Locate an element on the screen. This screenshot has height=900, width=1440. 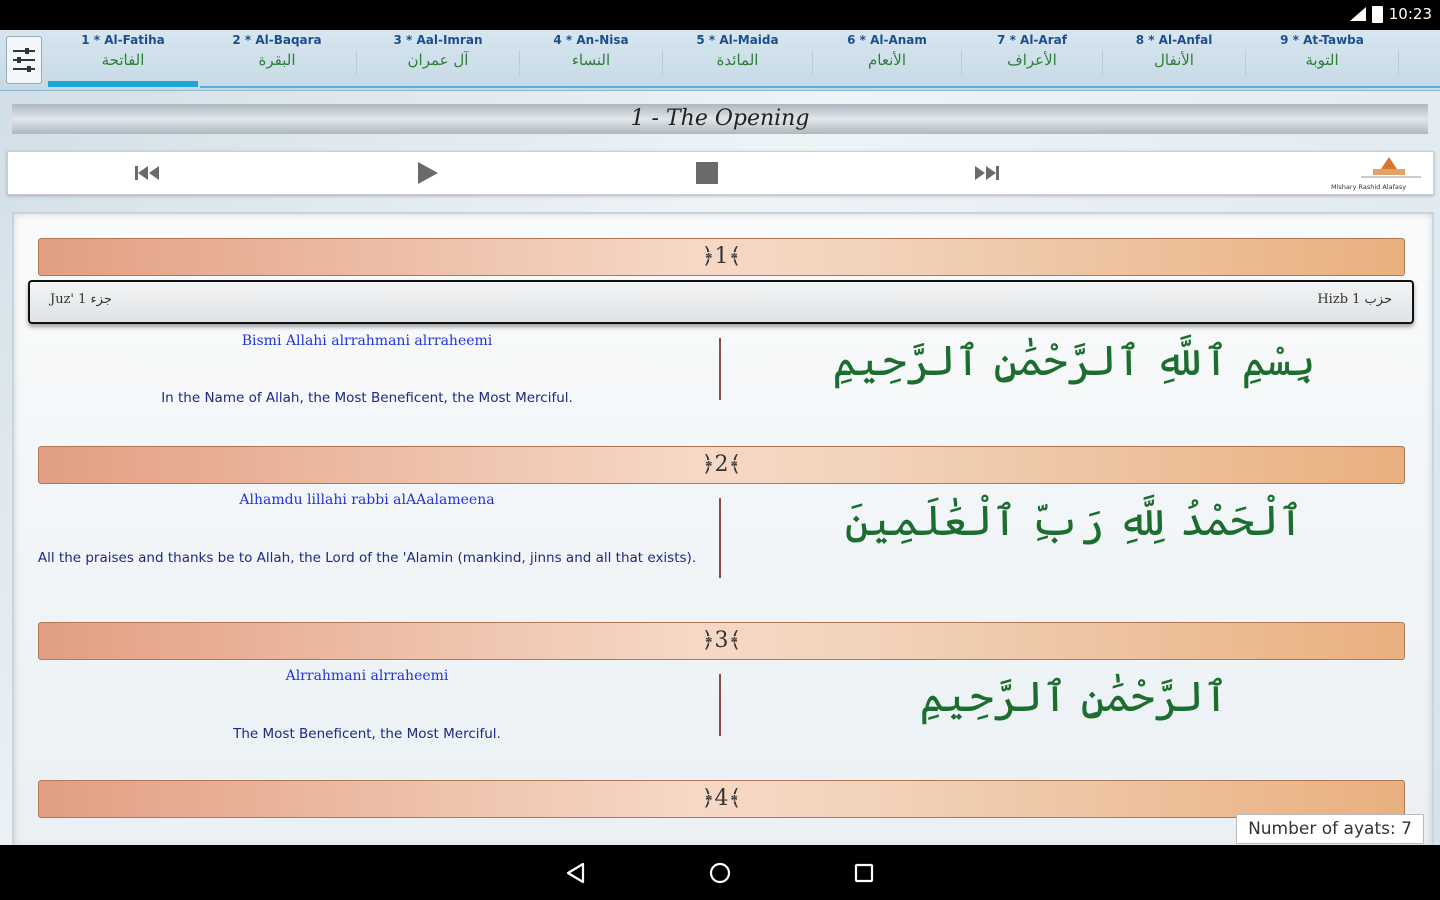
tab-label-ar: البقرة is located at coordinates (277, 60).